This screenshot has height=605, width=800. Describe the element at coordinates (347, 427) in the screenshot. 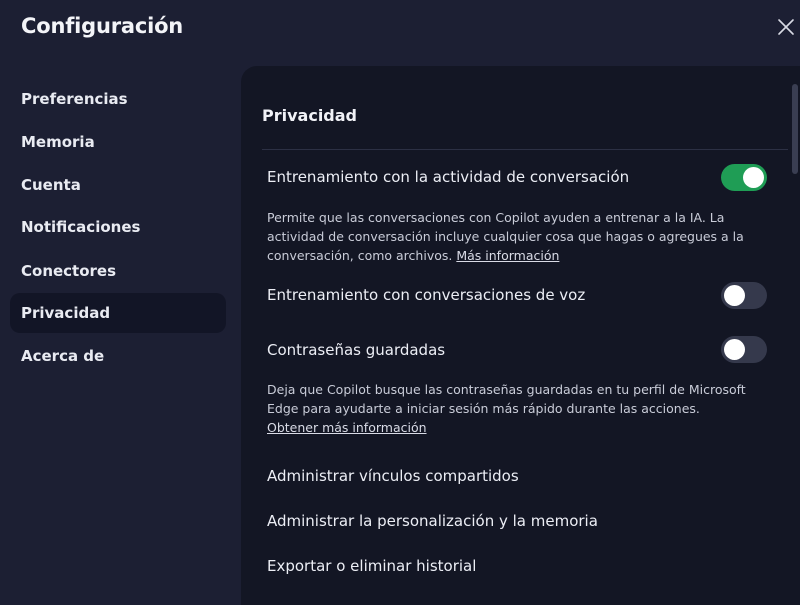

I see `get-more-info-link: Obtener más información` at that location.